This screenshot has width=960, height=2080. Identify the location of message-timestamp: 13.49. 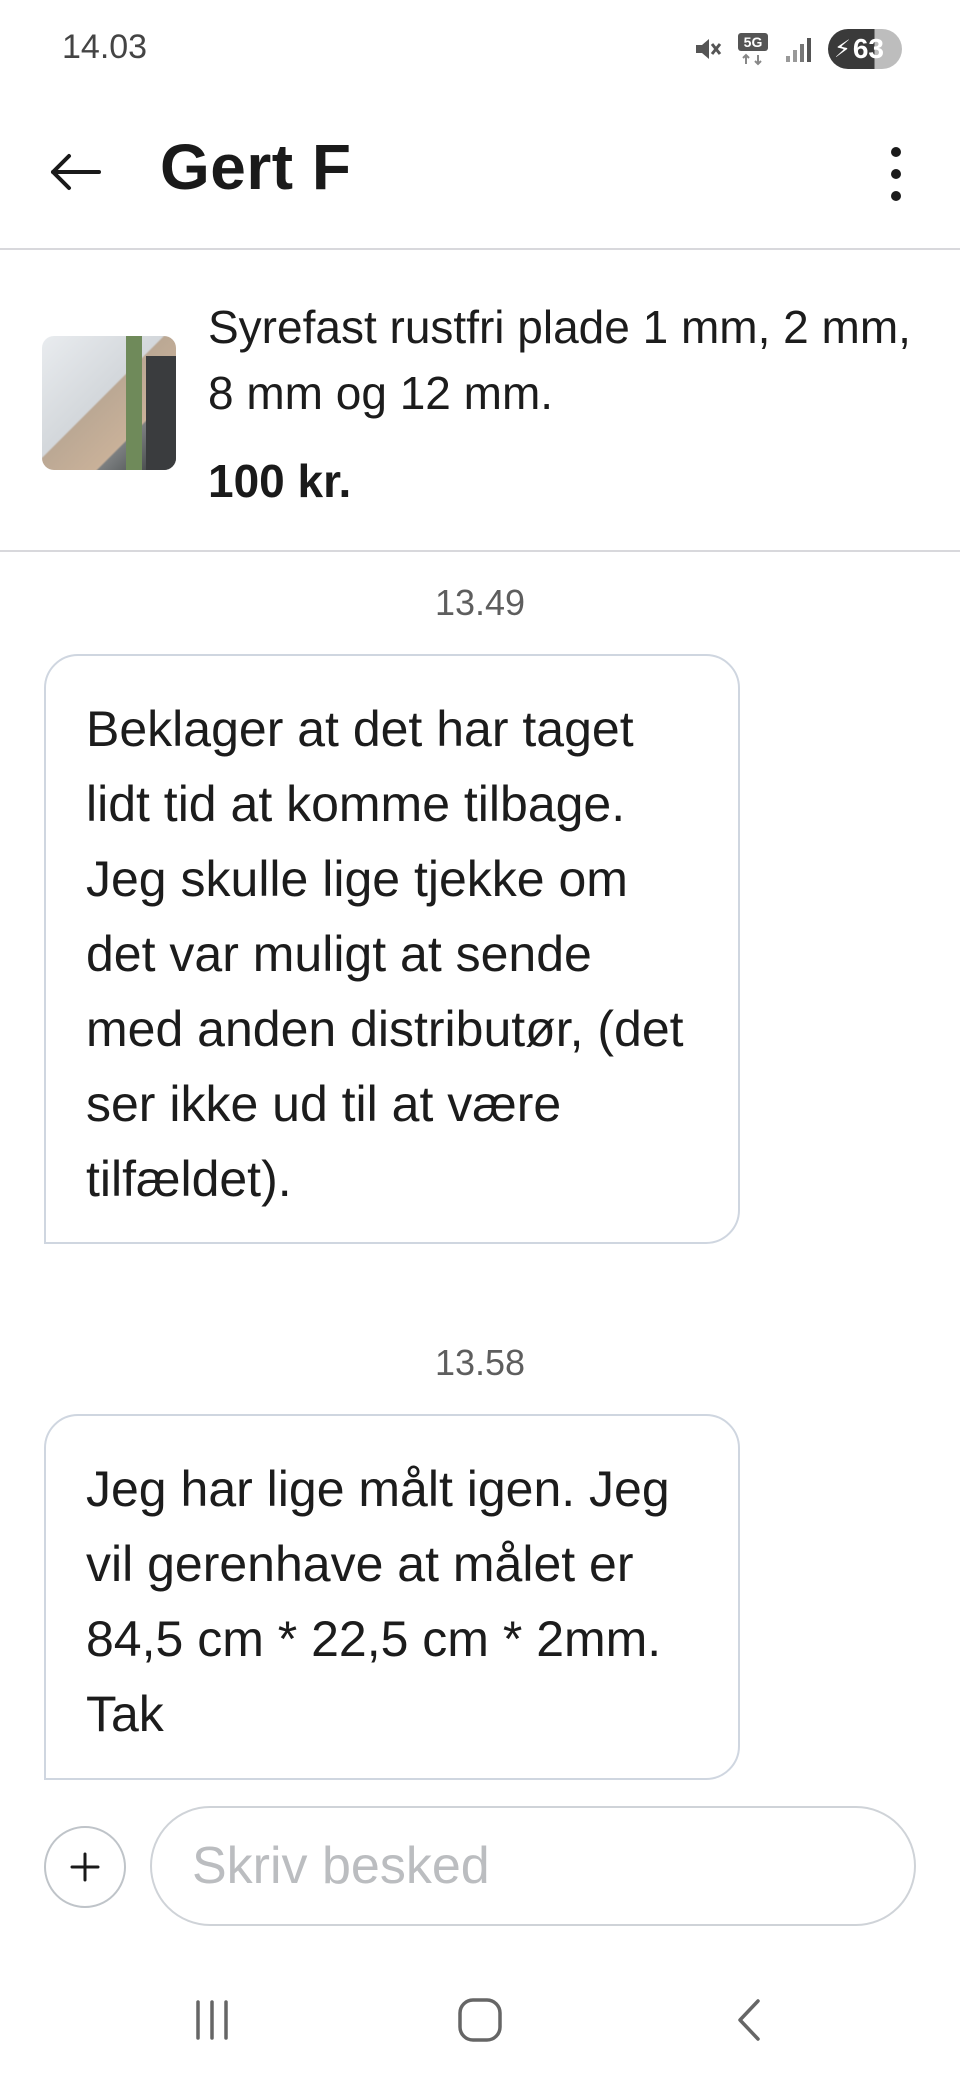
(480, 602).